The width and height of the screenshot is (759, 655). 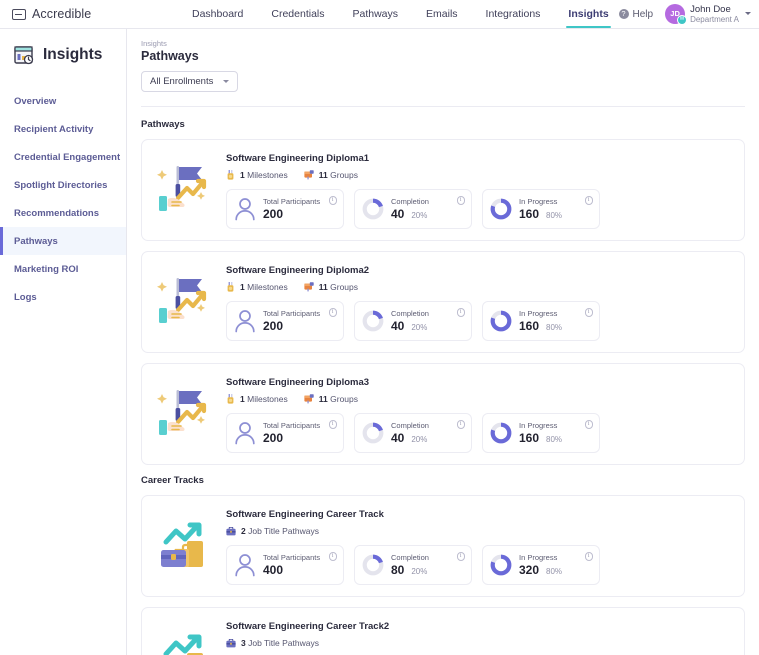 I want to click on user-info: John Doe Department A, so click(x=714, y=14).